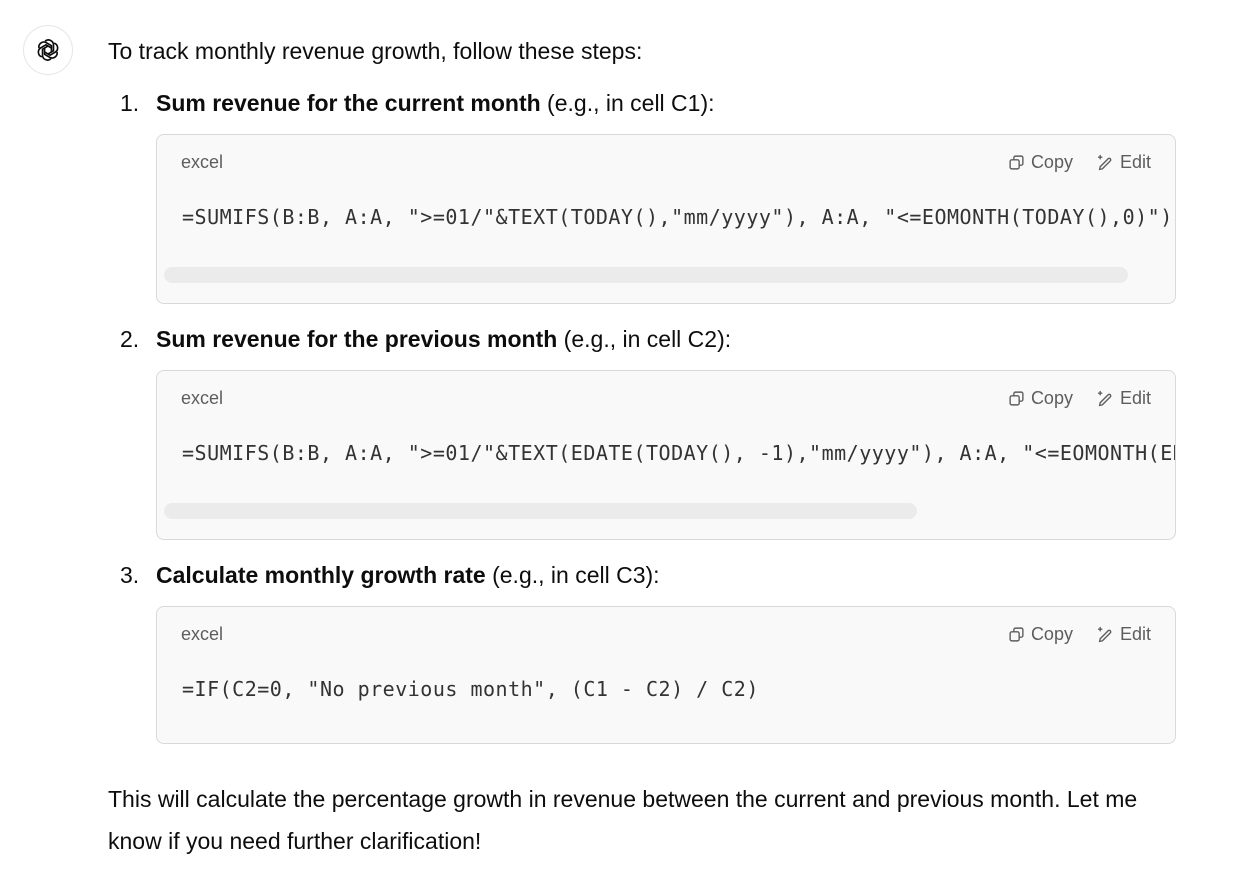  I want to click on assistant-avatar, so click(48, 50).